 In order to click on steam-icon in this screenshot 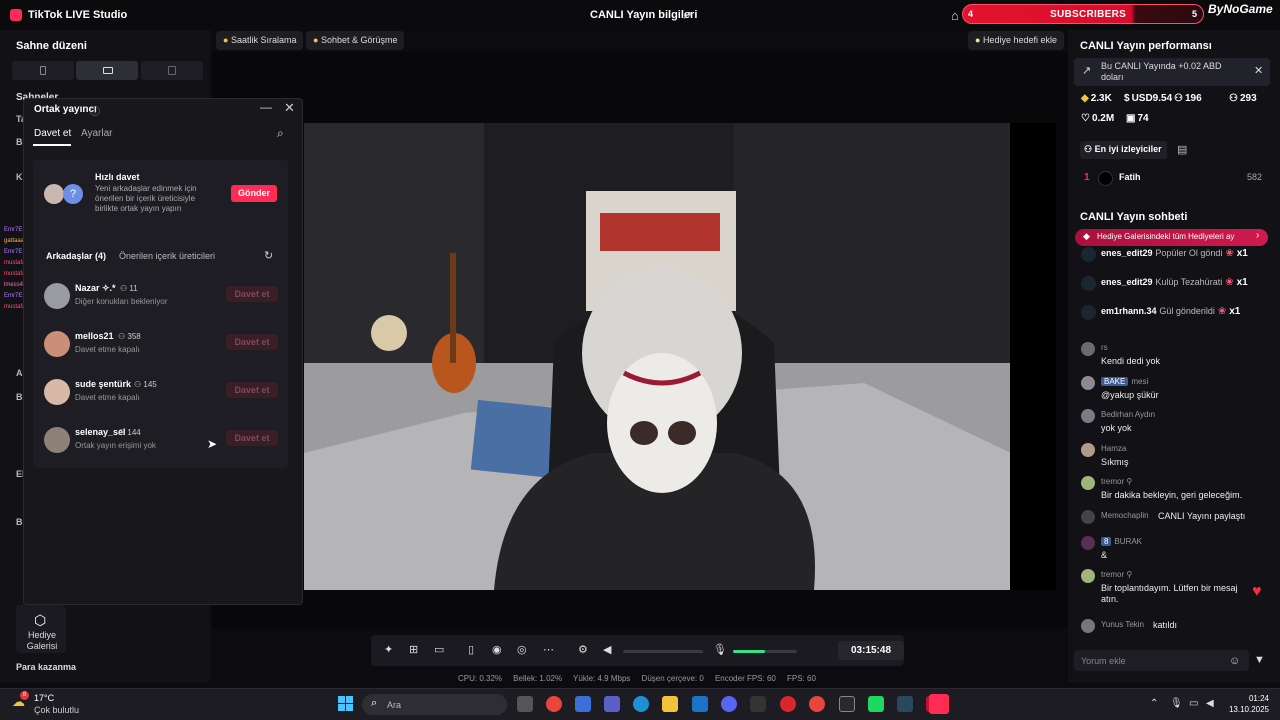, I will do `click(905, 704)`.